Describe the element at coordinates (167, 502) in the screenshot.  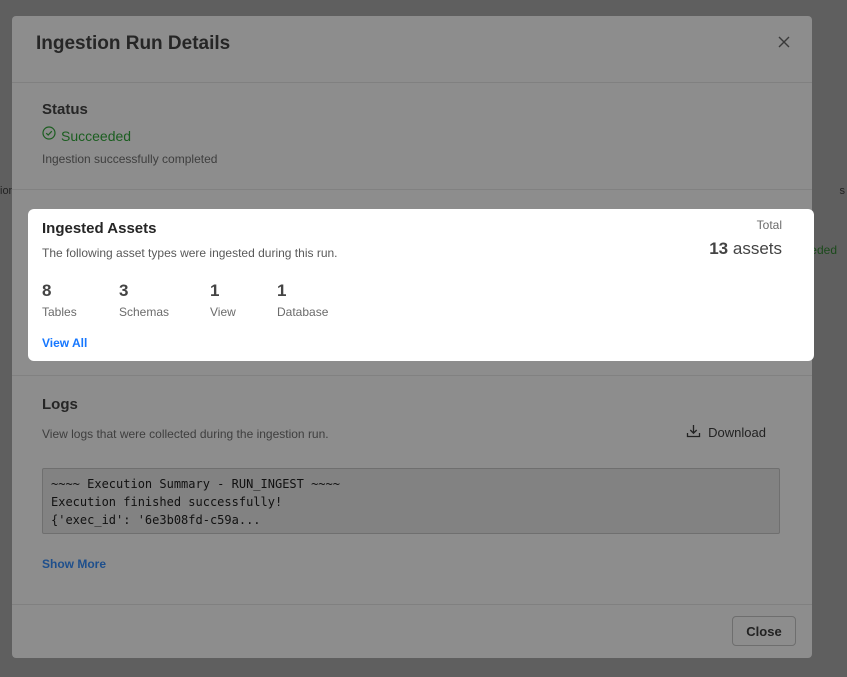
I see `log-line: Execution finished successfully!` at that location.